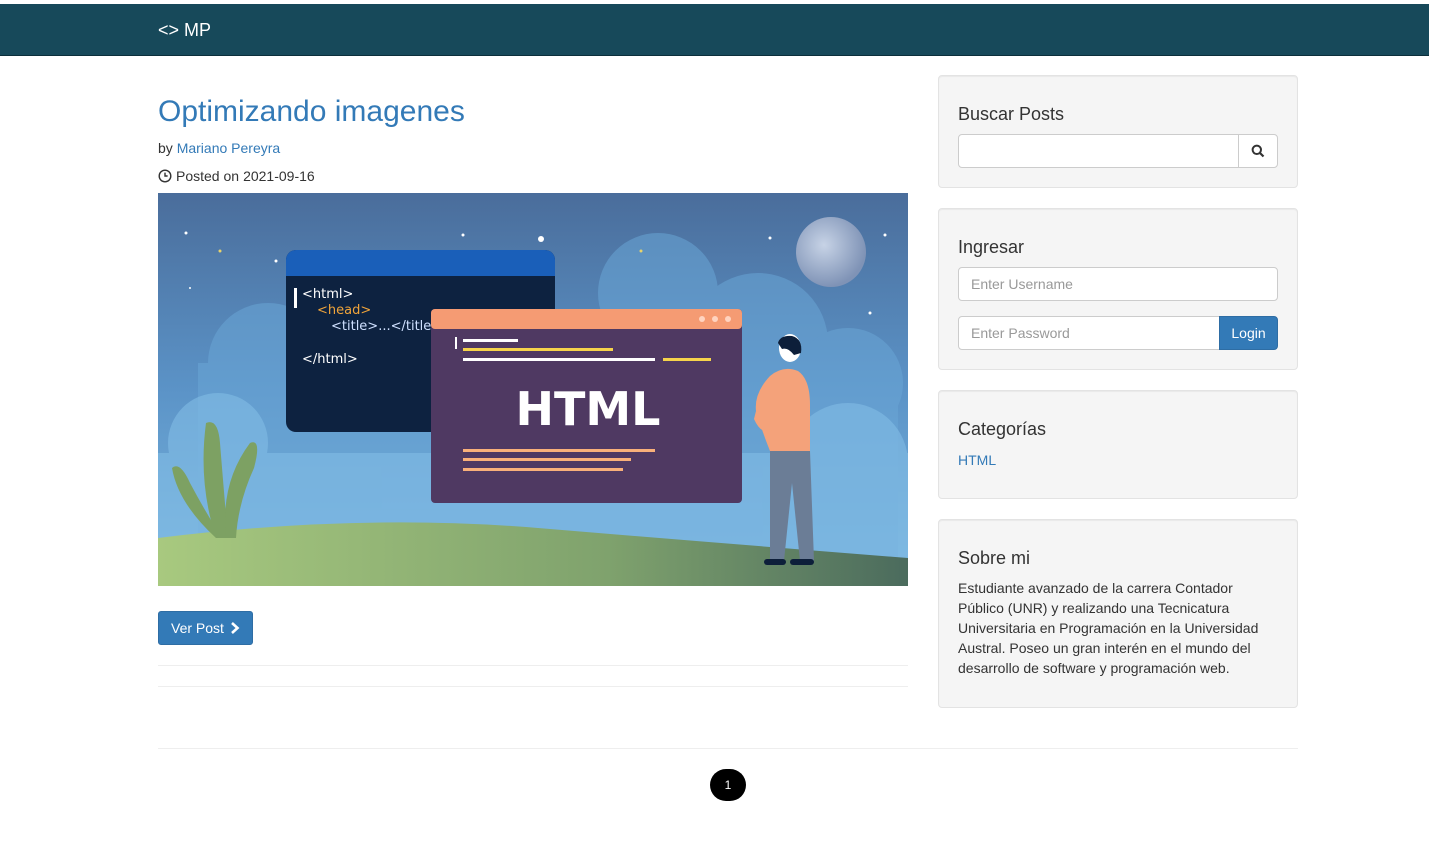  What do you see at coordinates (386, 326) in the screenshot?
I see `code-line-3: <title>...</title>` at bounding box center [386, 326].